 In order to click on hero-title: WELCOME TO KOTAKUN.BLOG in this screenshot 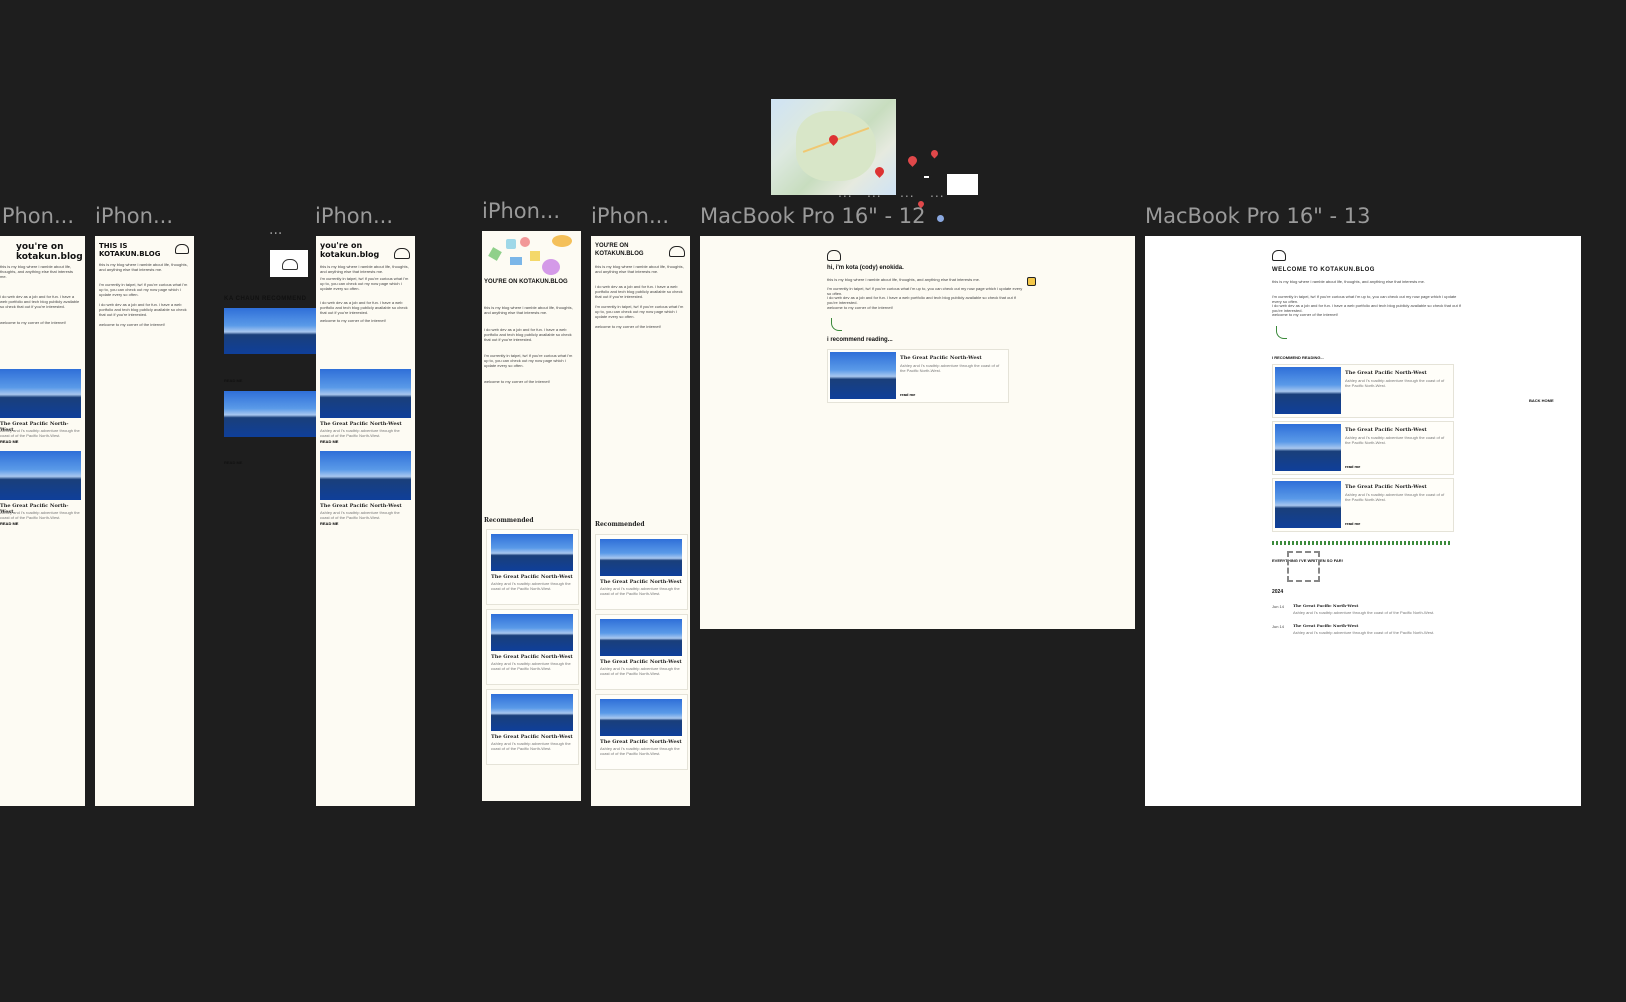, I will do `click(1323, 270)`.